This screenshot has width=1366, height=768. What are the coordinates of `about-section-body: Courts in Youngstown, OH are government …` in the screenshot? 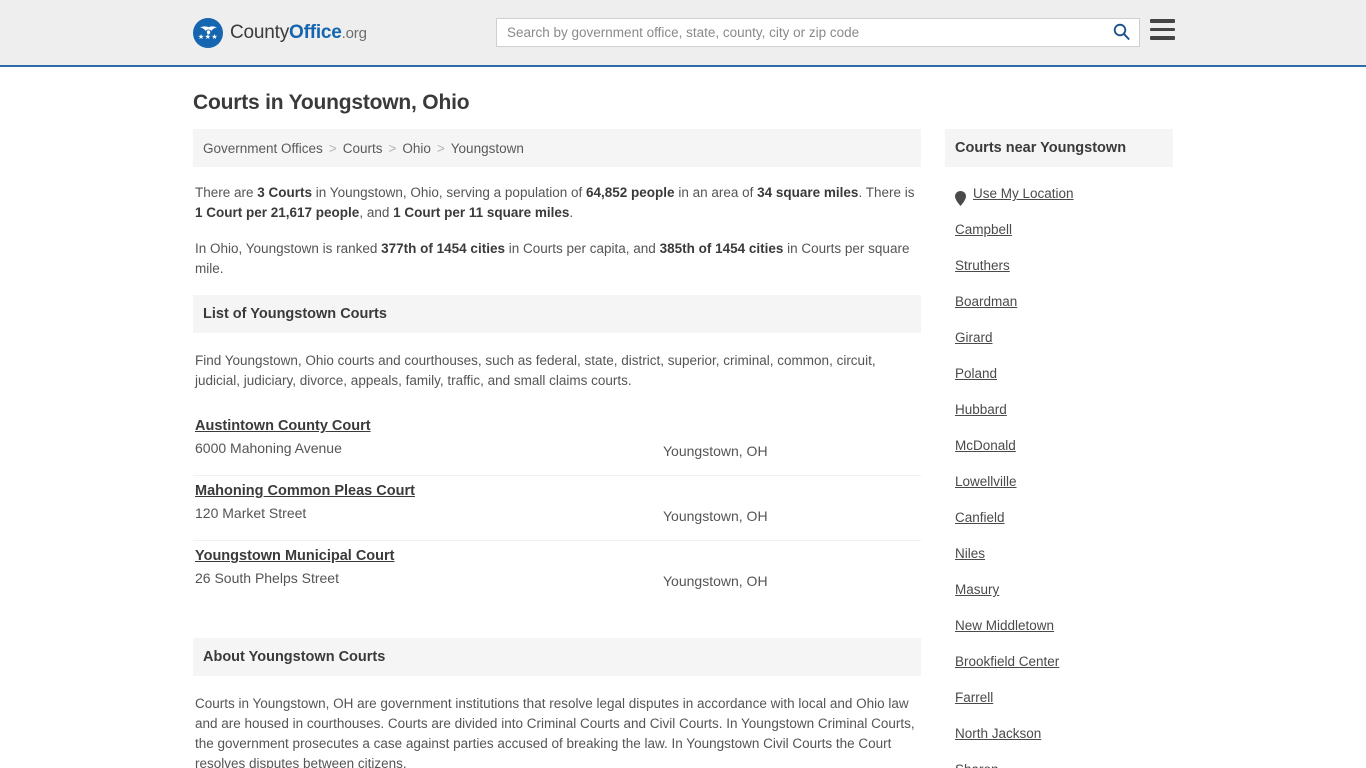 It's located at (557, 731).